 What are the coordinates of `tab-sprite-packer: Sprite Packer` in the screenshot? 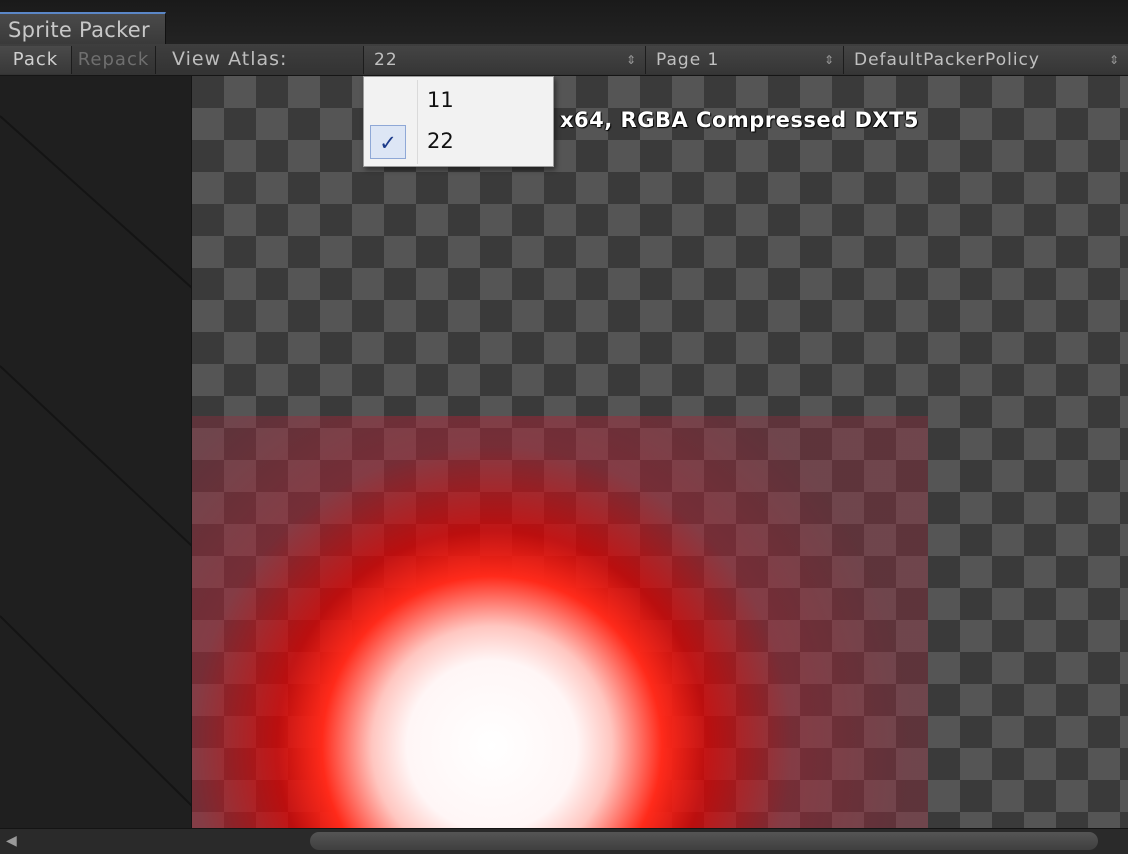 It's located at (83, 28).